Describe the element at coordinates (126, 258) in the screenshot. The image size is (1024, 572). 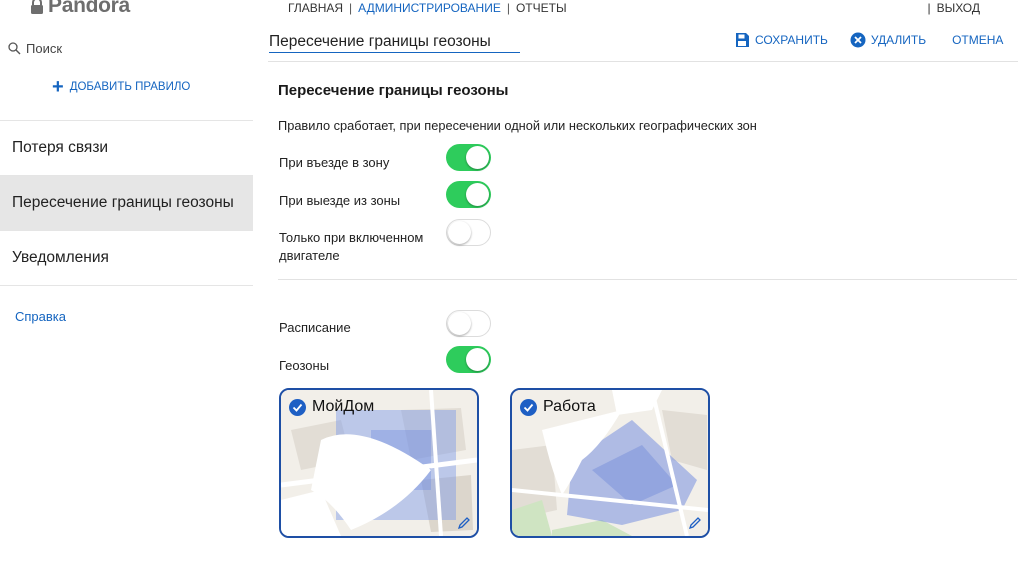
I see `rule-item-notifications: Уведомления` at that location.